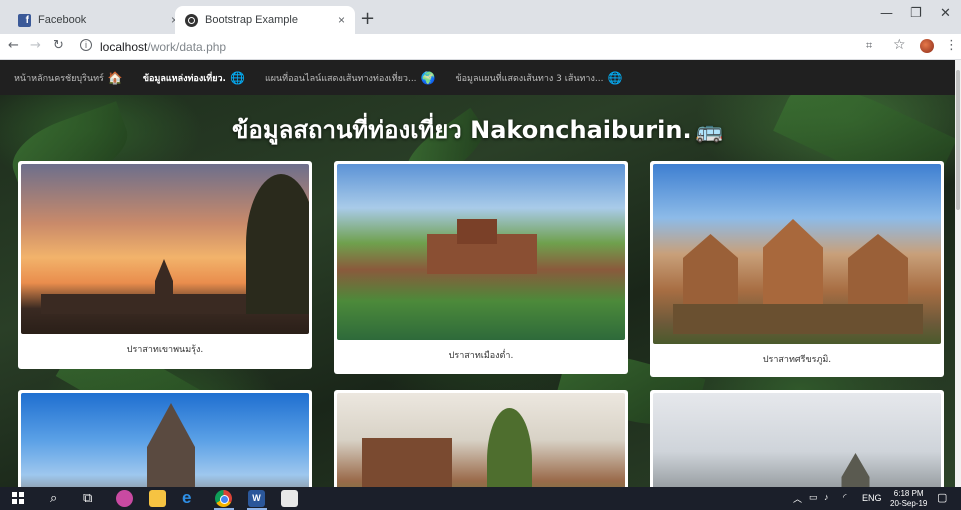 The image size is (961, 510). What do you see at coordinates (909, 503) in the screenshot?
I see `clock-date: 20-Sep-19` at bounding box center [909, 503].